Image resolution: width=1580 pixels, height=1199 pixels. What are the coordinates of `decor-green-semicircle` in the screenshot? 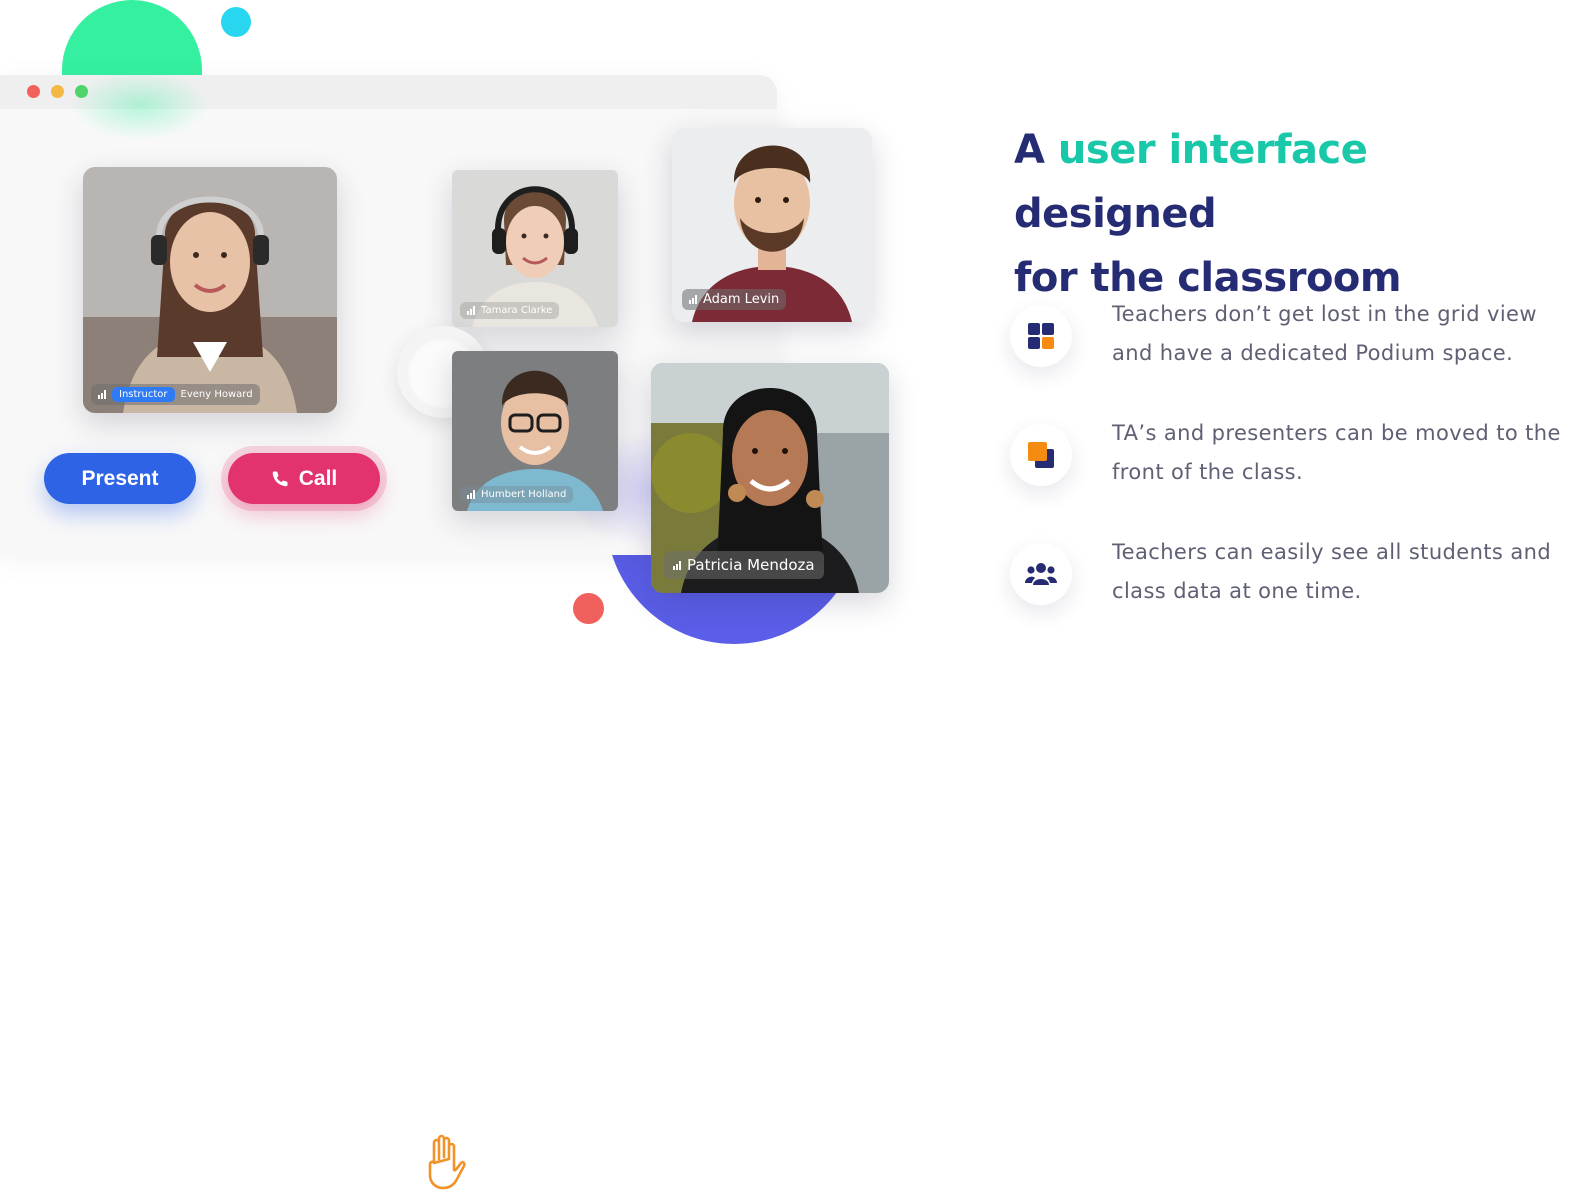 It's located at (132, 38).